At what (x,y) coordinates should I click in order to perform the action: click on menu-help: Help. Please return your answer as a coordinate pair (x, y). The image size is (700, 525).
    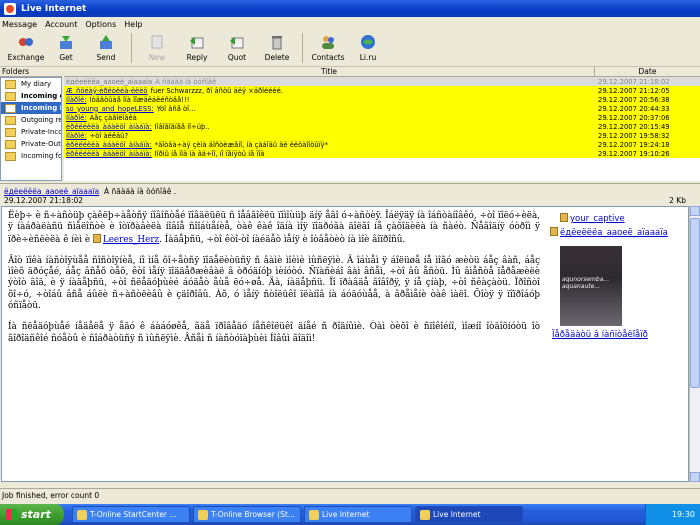
    Looking at the image, I should click on (133, 24).